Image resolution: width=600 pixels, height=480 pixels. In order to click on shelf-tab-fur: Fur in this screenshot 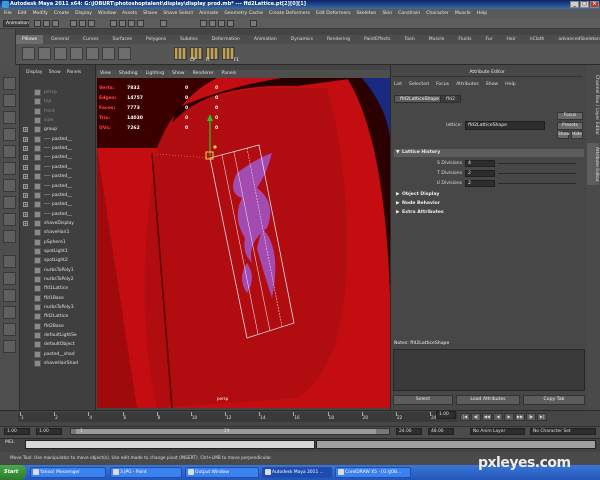, I will do `click(489, 39)`.